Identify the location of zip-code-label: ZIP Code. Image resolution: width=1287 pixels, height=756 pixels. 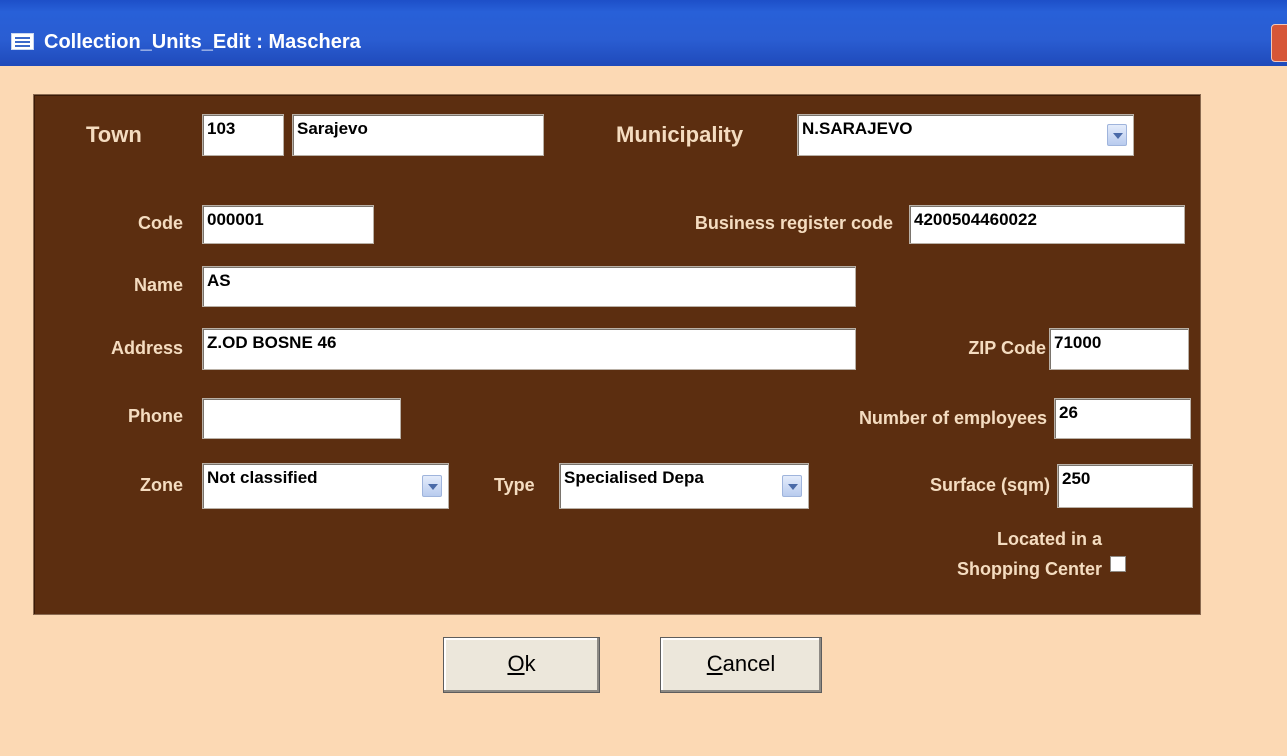
(1007, 348).